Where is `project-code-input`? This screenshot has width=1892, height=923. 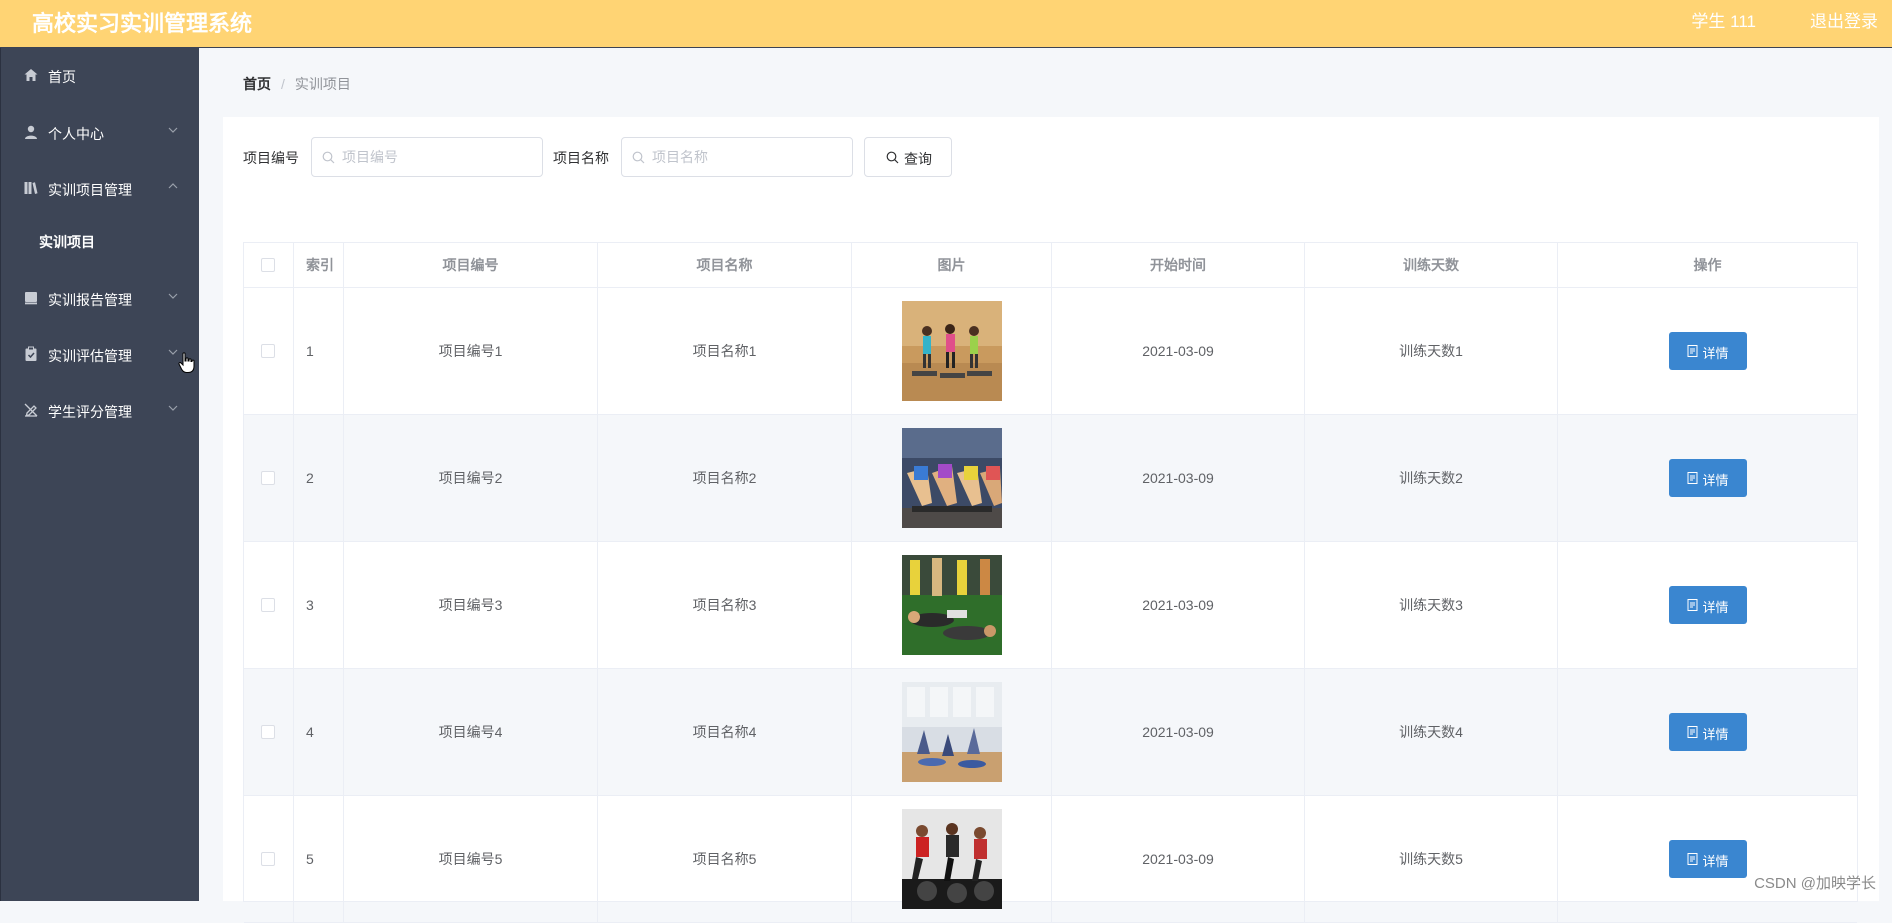 project-code-input is located at coordinates (437, 157).